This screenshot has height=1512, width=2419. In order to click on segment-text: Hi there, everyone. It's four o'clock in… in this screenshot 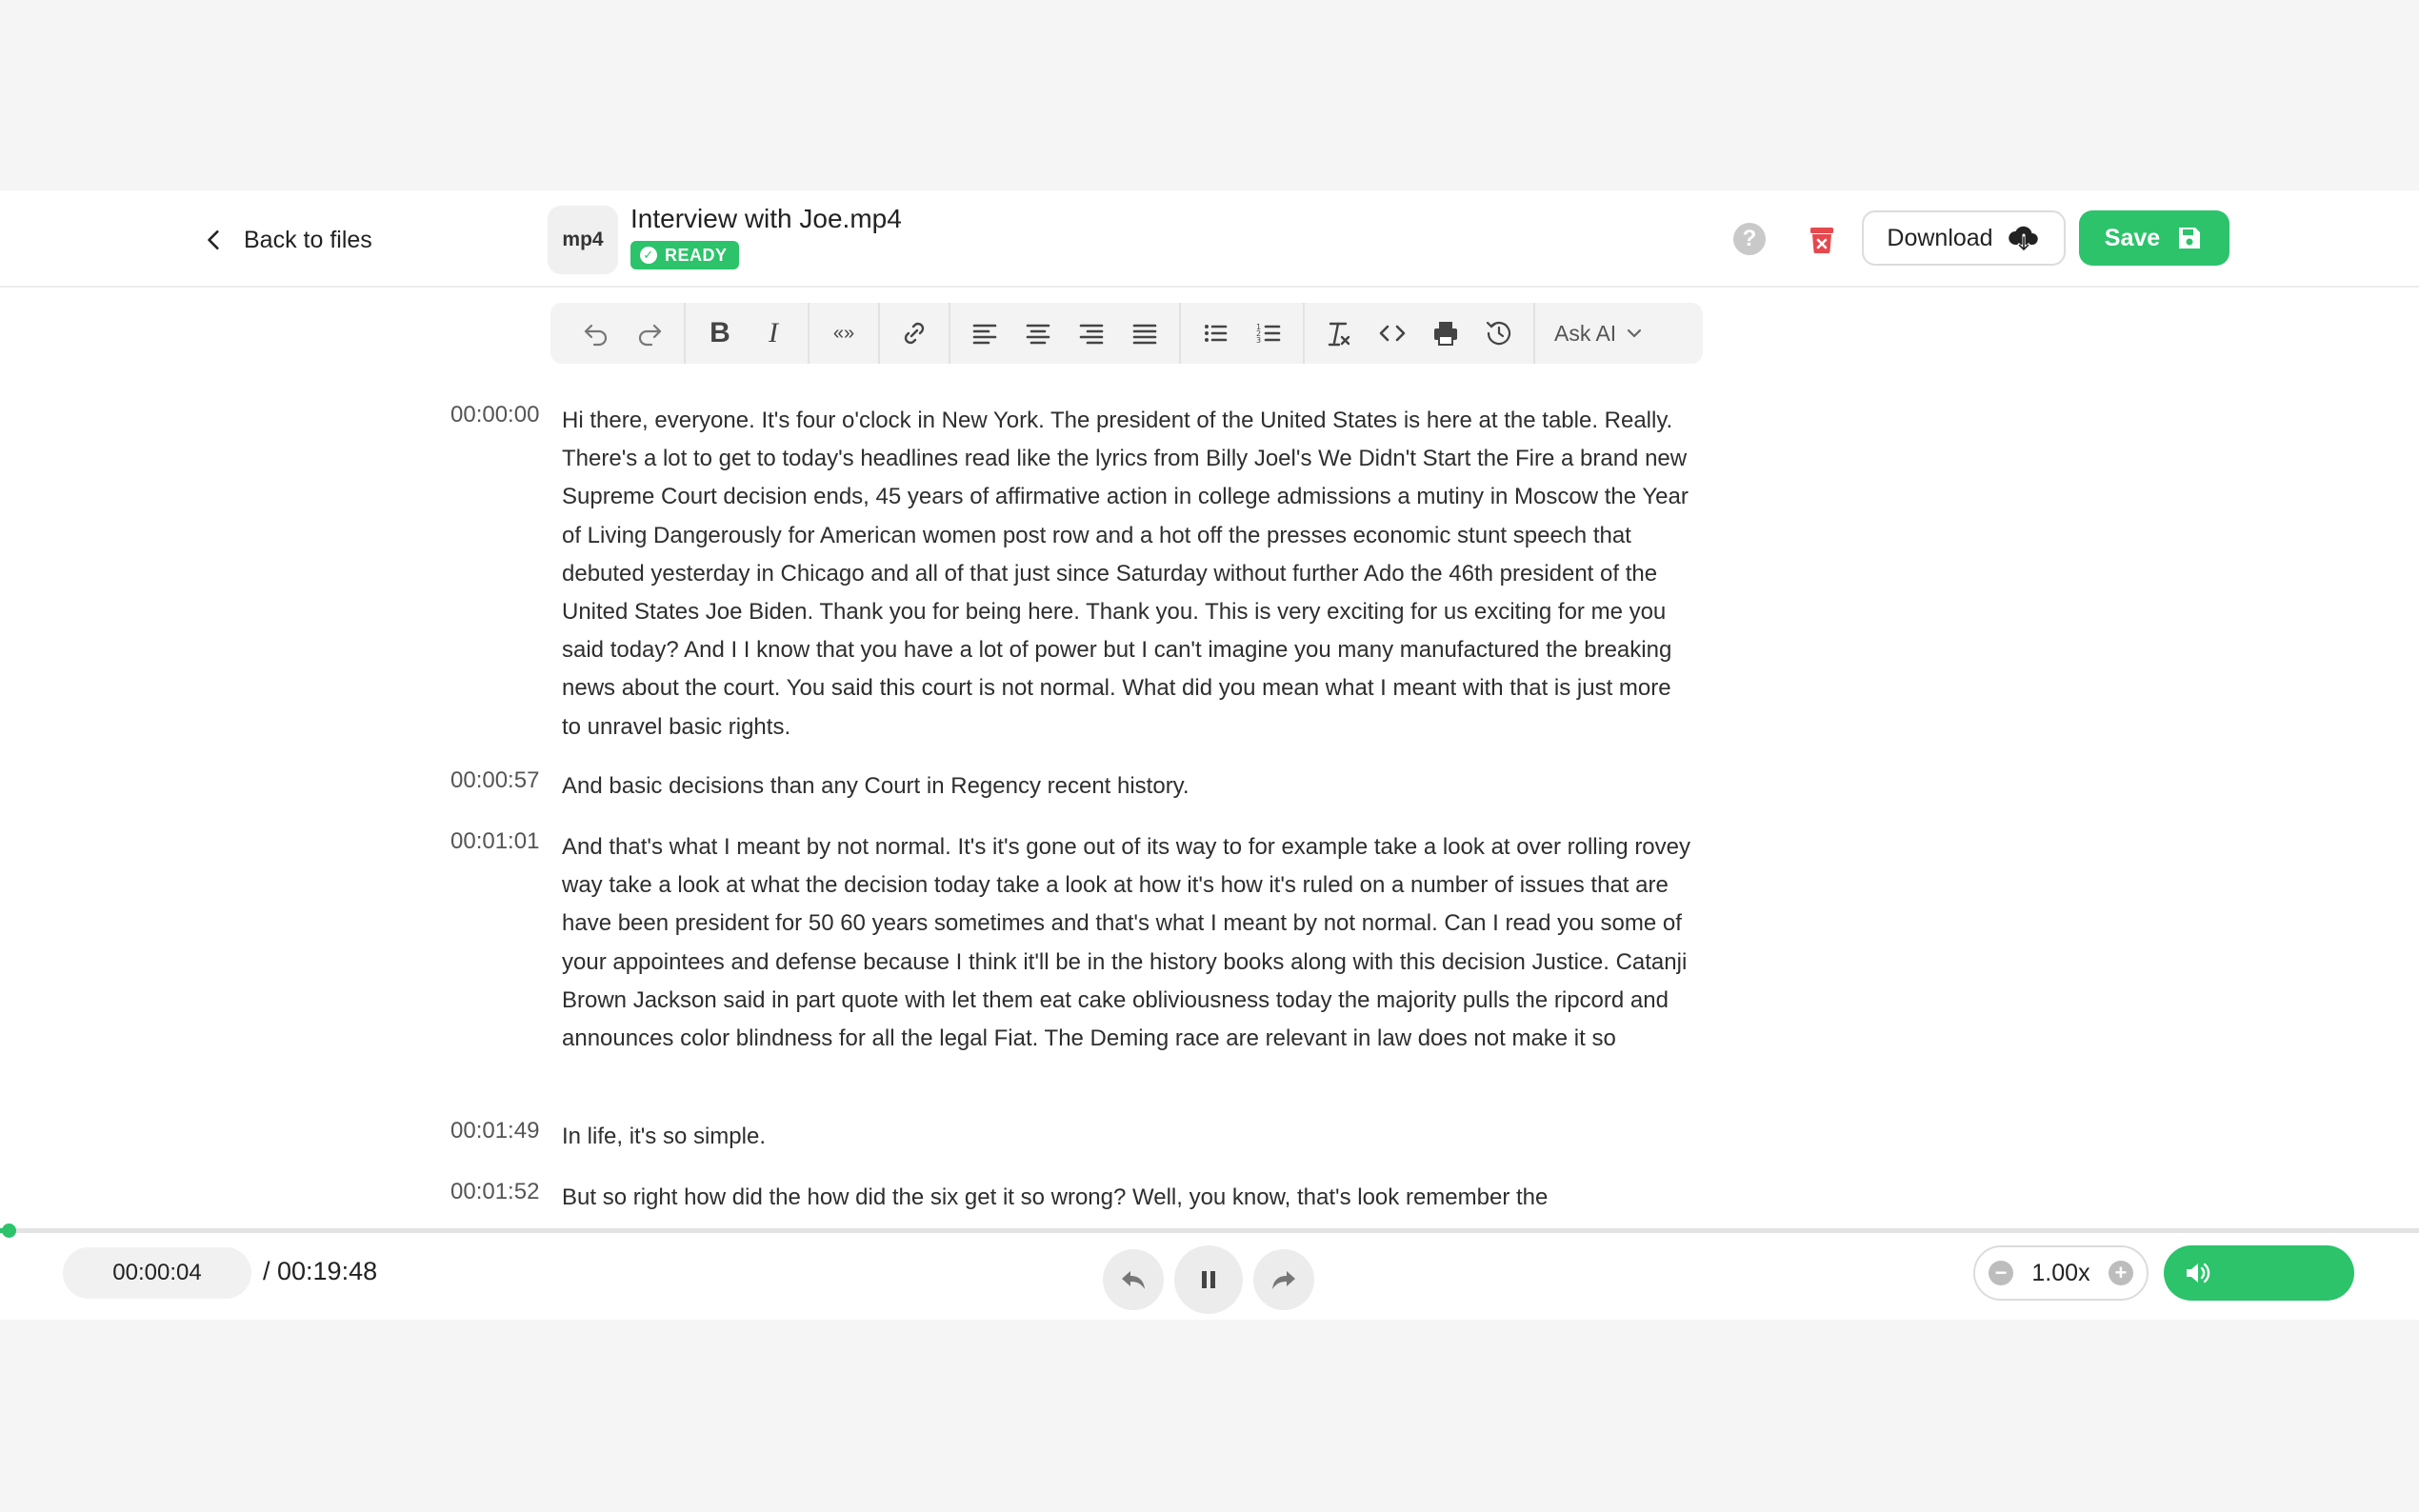, I will do `click(1128, 574)`.